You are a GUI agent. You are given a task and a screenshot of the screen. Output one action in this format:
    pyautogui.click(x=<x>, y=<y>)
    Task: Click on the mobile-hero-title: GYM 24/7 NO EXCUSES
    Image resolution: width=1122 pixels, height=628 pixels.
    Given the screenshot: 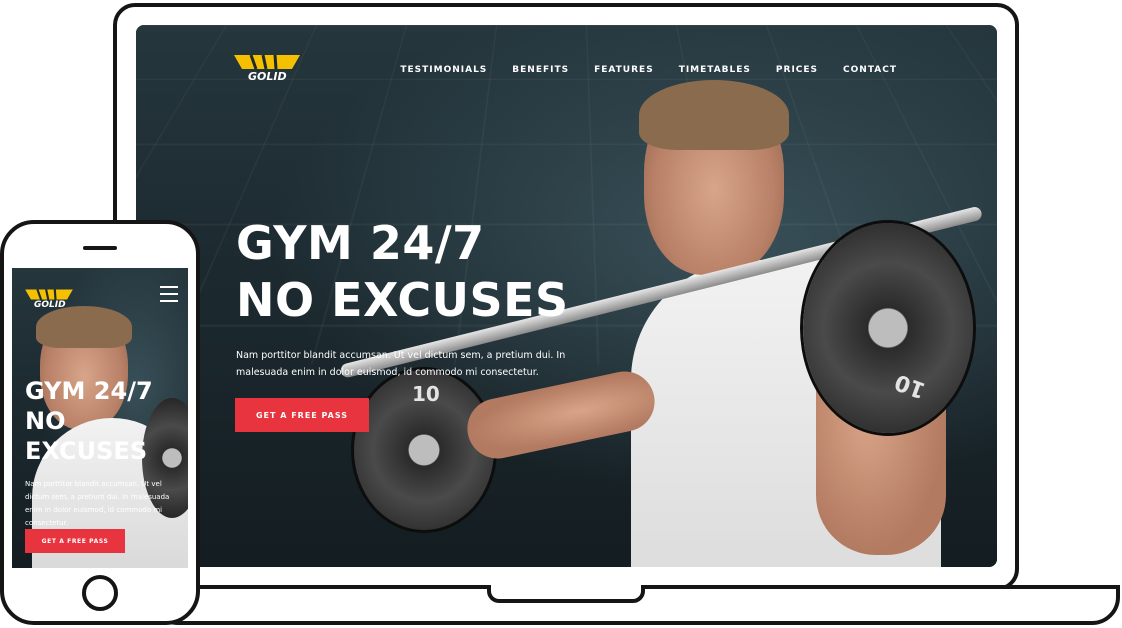 What is the action you would take?
    pyautogui.click(x=89, y=421)
    